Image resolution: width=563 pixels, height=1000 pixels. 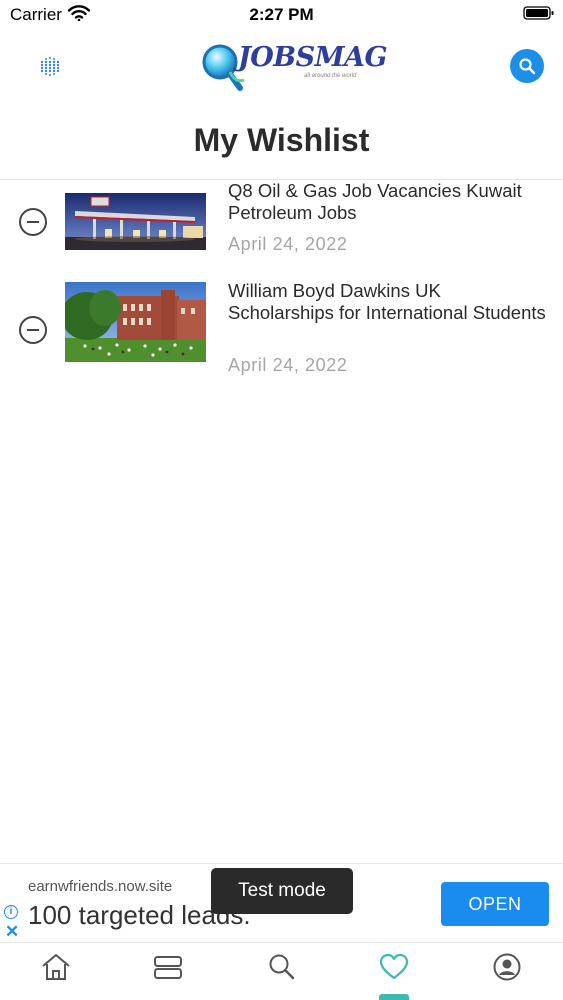 I want to click on heart-icon, so click(x=394, y=966).